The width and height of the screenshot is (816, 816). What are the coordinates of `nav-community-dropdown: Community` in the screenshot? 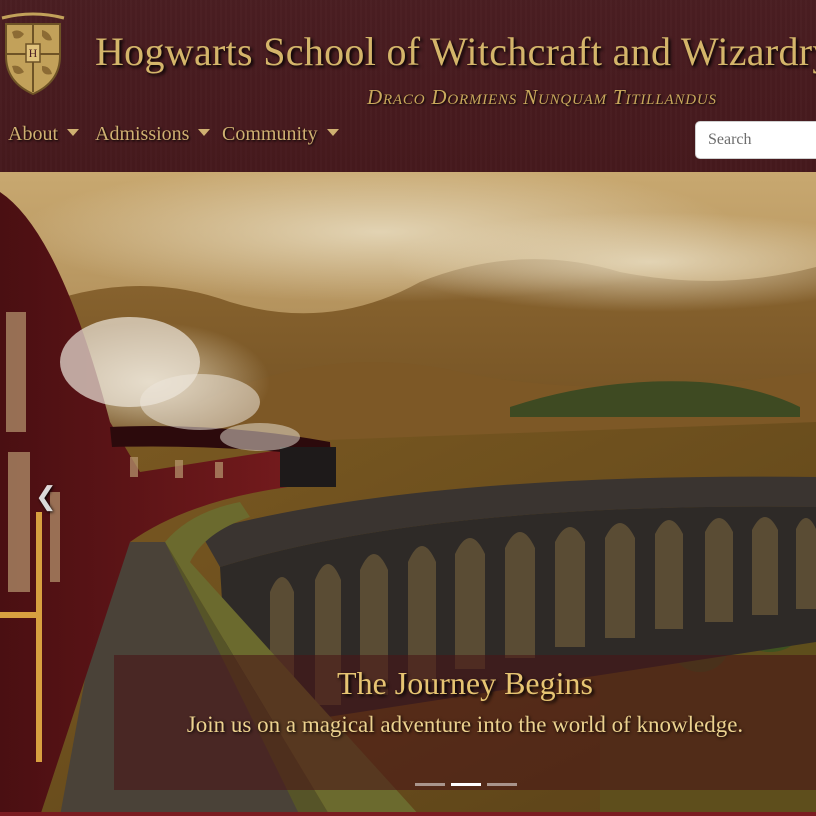 It's located at (280, 134).